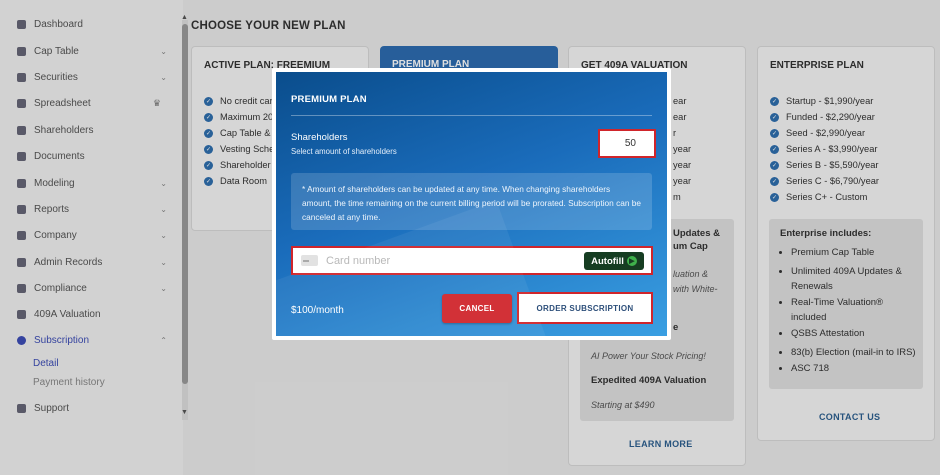  What do you see at coordinates (471, 115) in the screenshot?
I see `divider` at bounding box center [471, 115].